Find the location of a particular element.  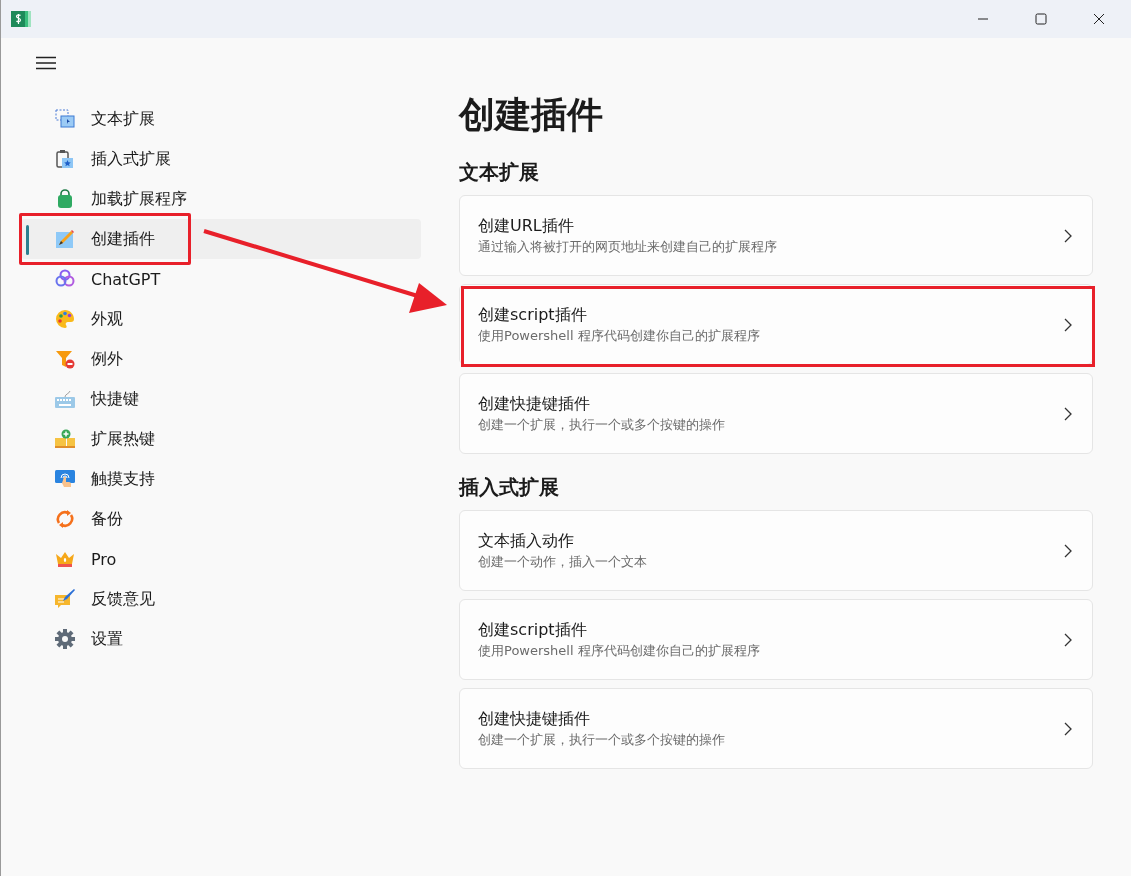

plugin-card: 文本插入动作 创建一个动作，插入一个文本 is located at coordinates (776, 550).